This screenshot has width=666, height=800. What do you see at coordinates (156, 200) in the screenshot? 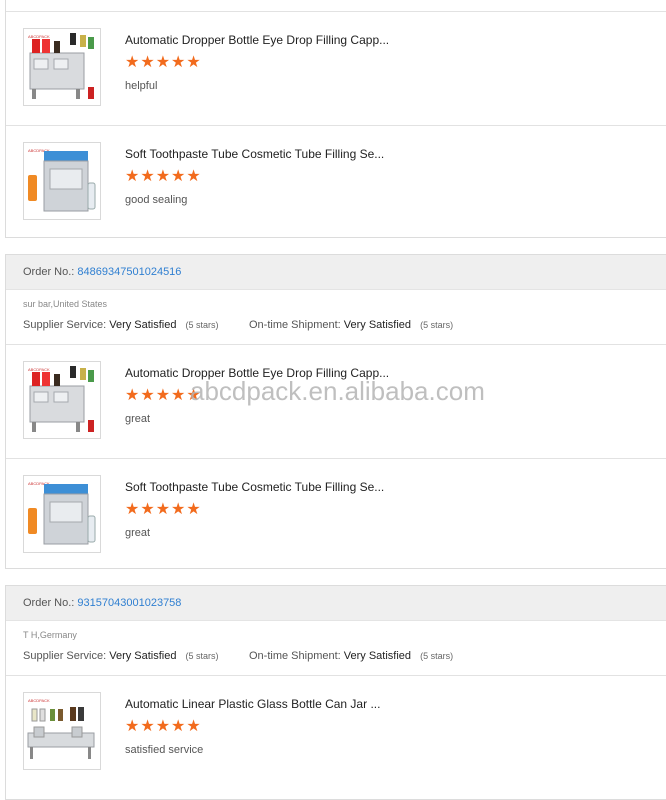
I see `review-comment: good sealing` at bounding box center [156, 200].